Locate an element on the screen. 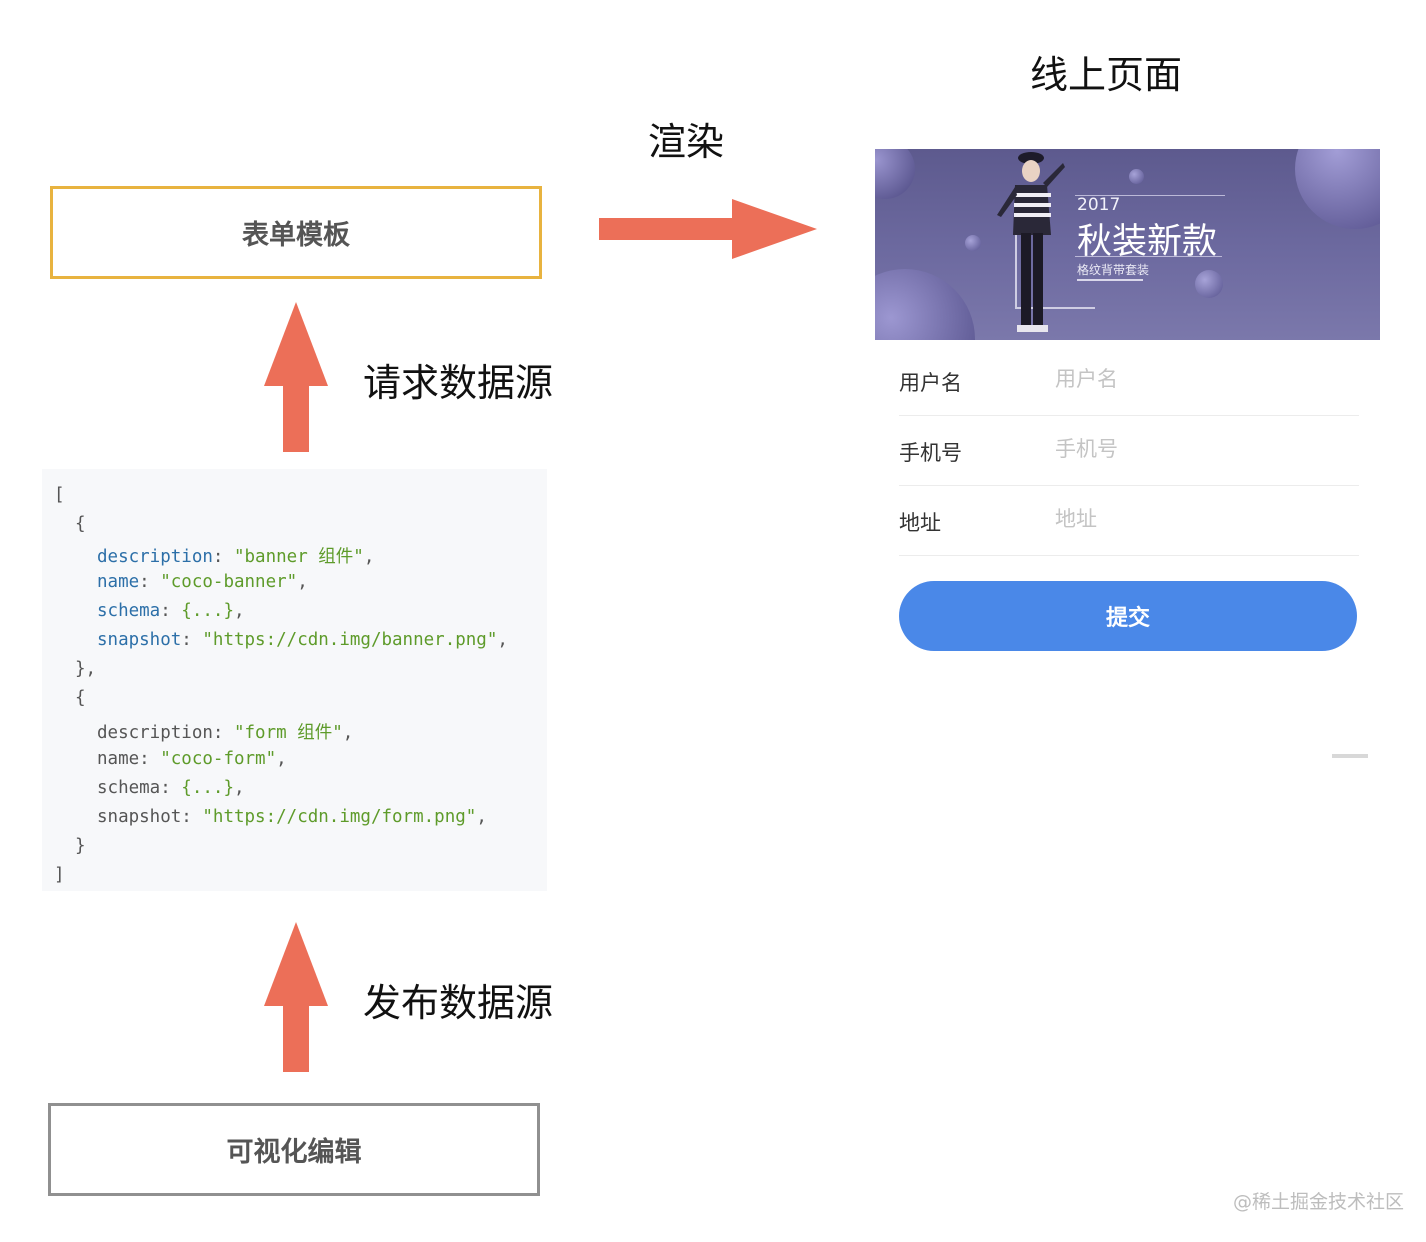 This screenshot has width=1426, height=1242. form-row-username: 用户名 is located at coordinates (1129, 380).